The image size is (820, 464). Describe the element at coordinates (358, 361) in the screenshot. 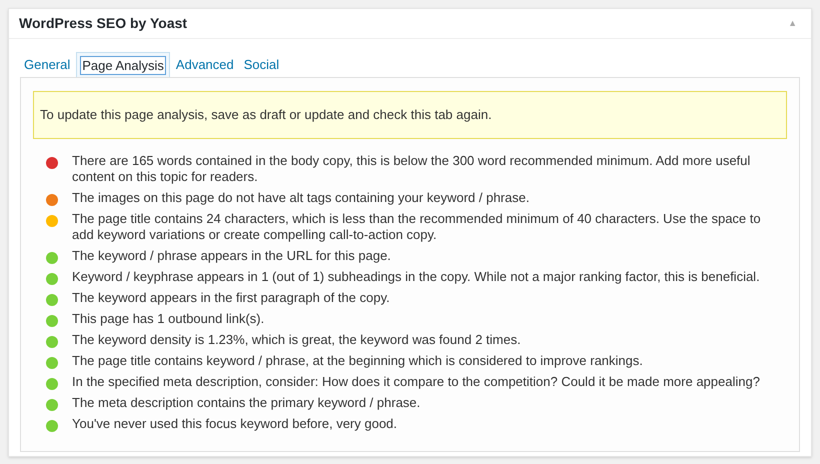

I see `analysis-result: The page title contains keyword / phrase, at the beginning which is considered to improve rankings.` at that location.